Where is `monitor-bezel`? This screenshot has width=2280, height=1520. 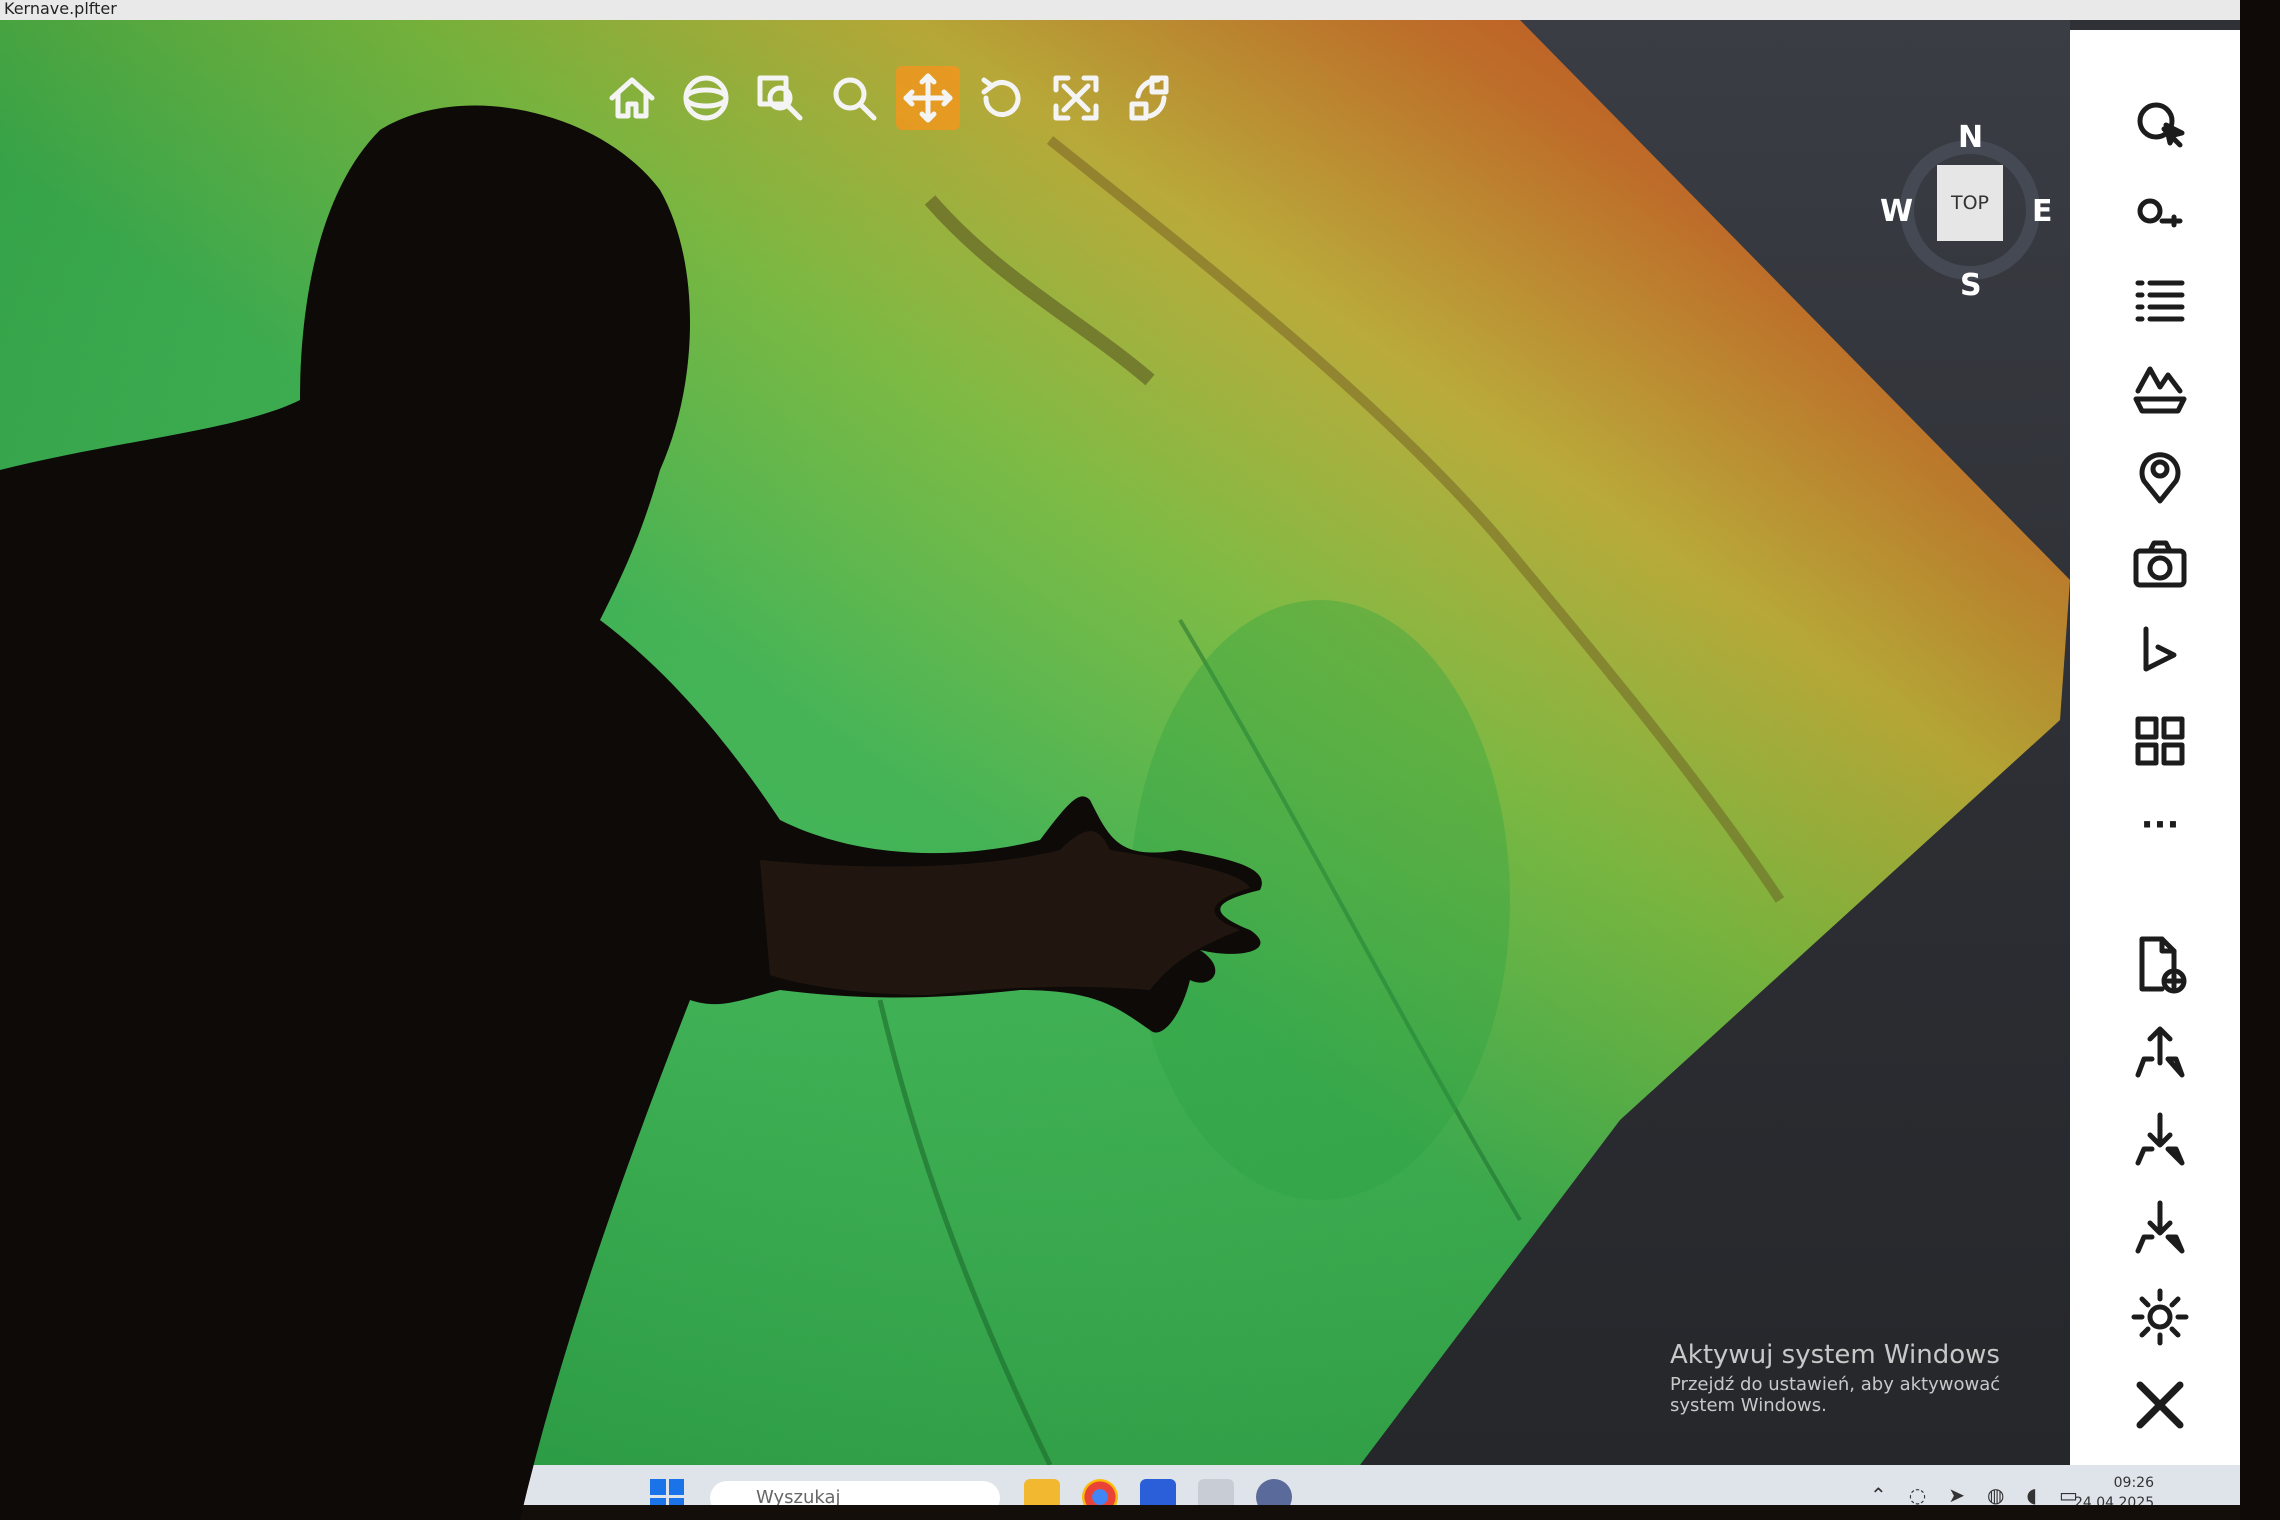 monitor-bezel is located at coordinates (2260, 760).